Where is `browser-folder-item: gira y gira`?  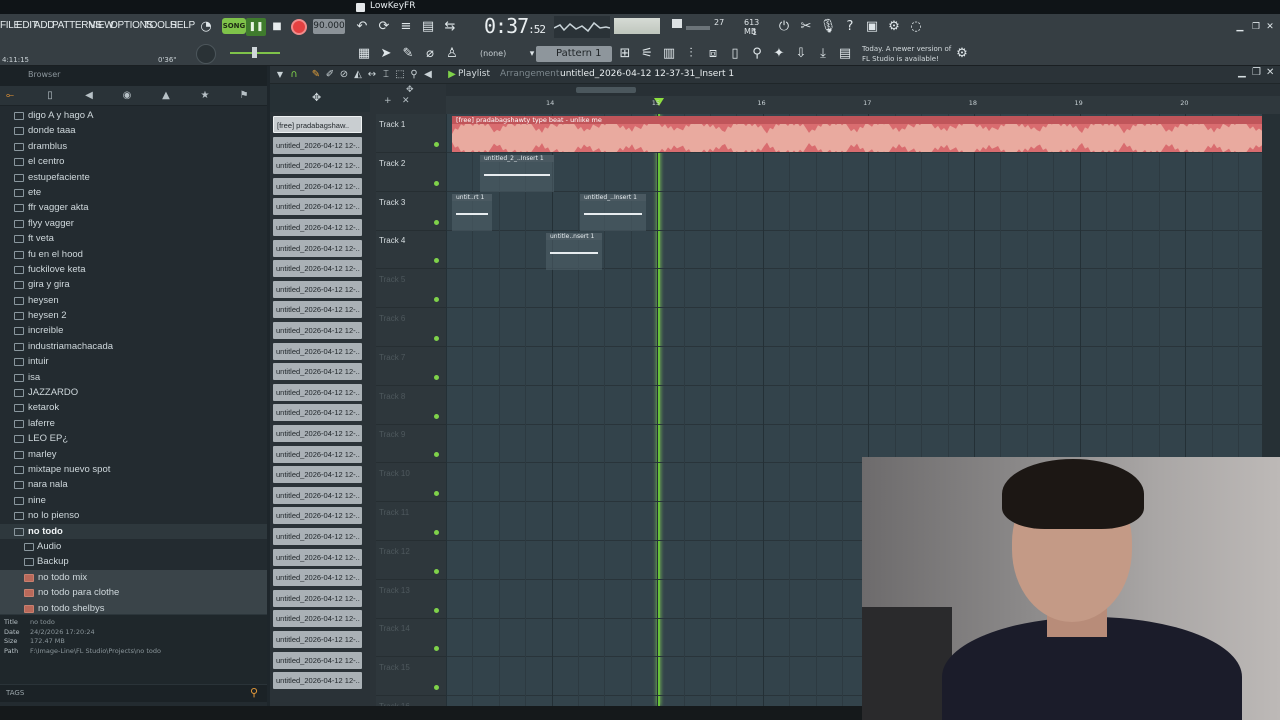
browser-folder-item: gira y gira is located at coordinates (133, 284).